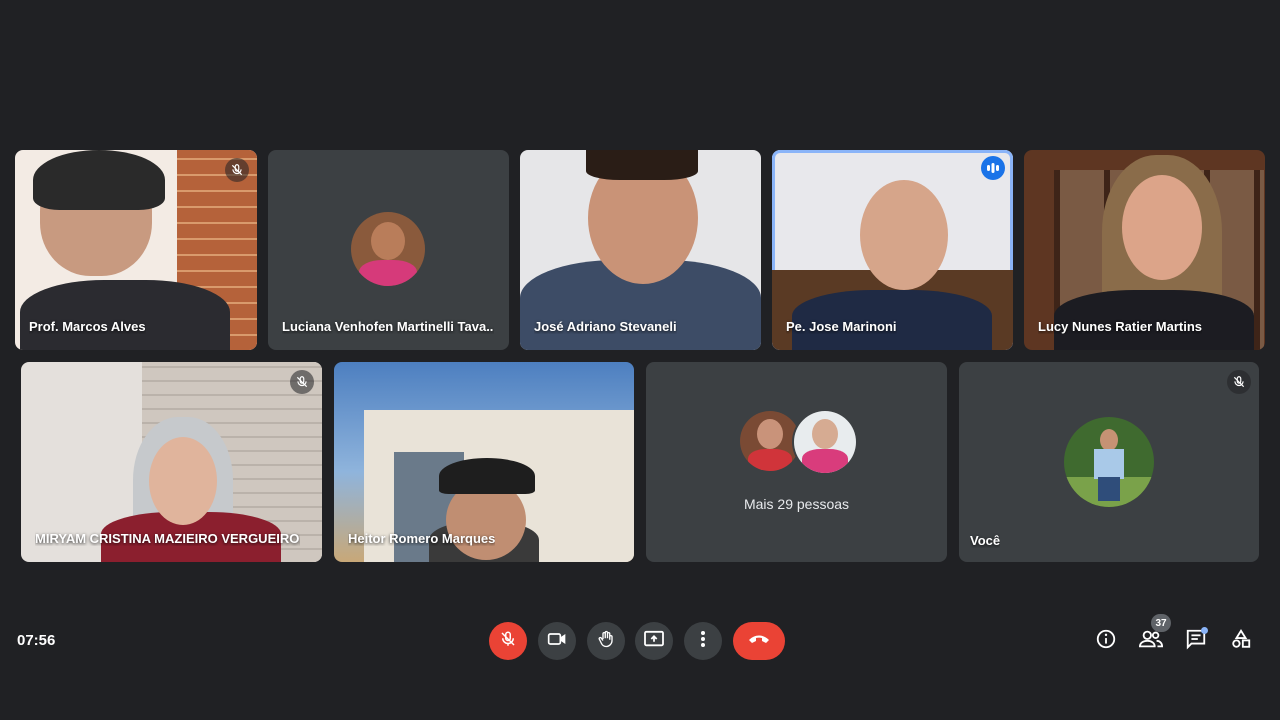 Image resolution: width=1280 pixels, height=720 pixels. I want to click on raise-hand-button, so click(606, 641).